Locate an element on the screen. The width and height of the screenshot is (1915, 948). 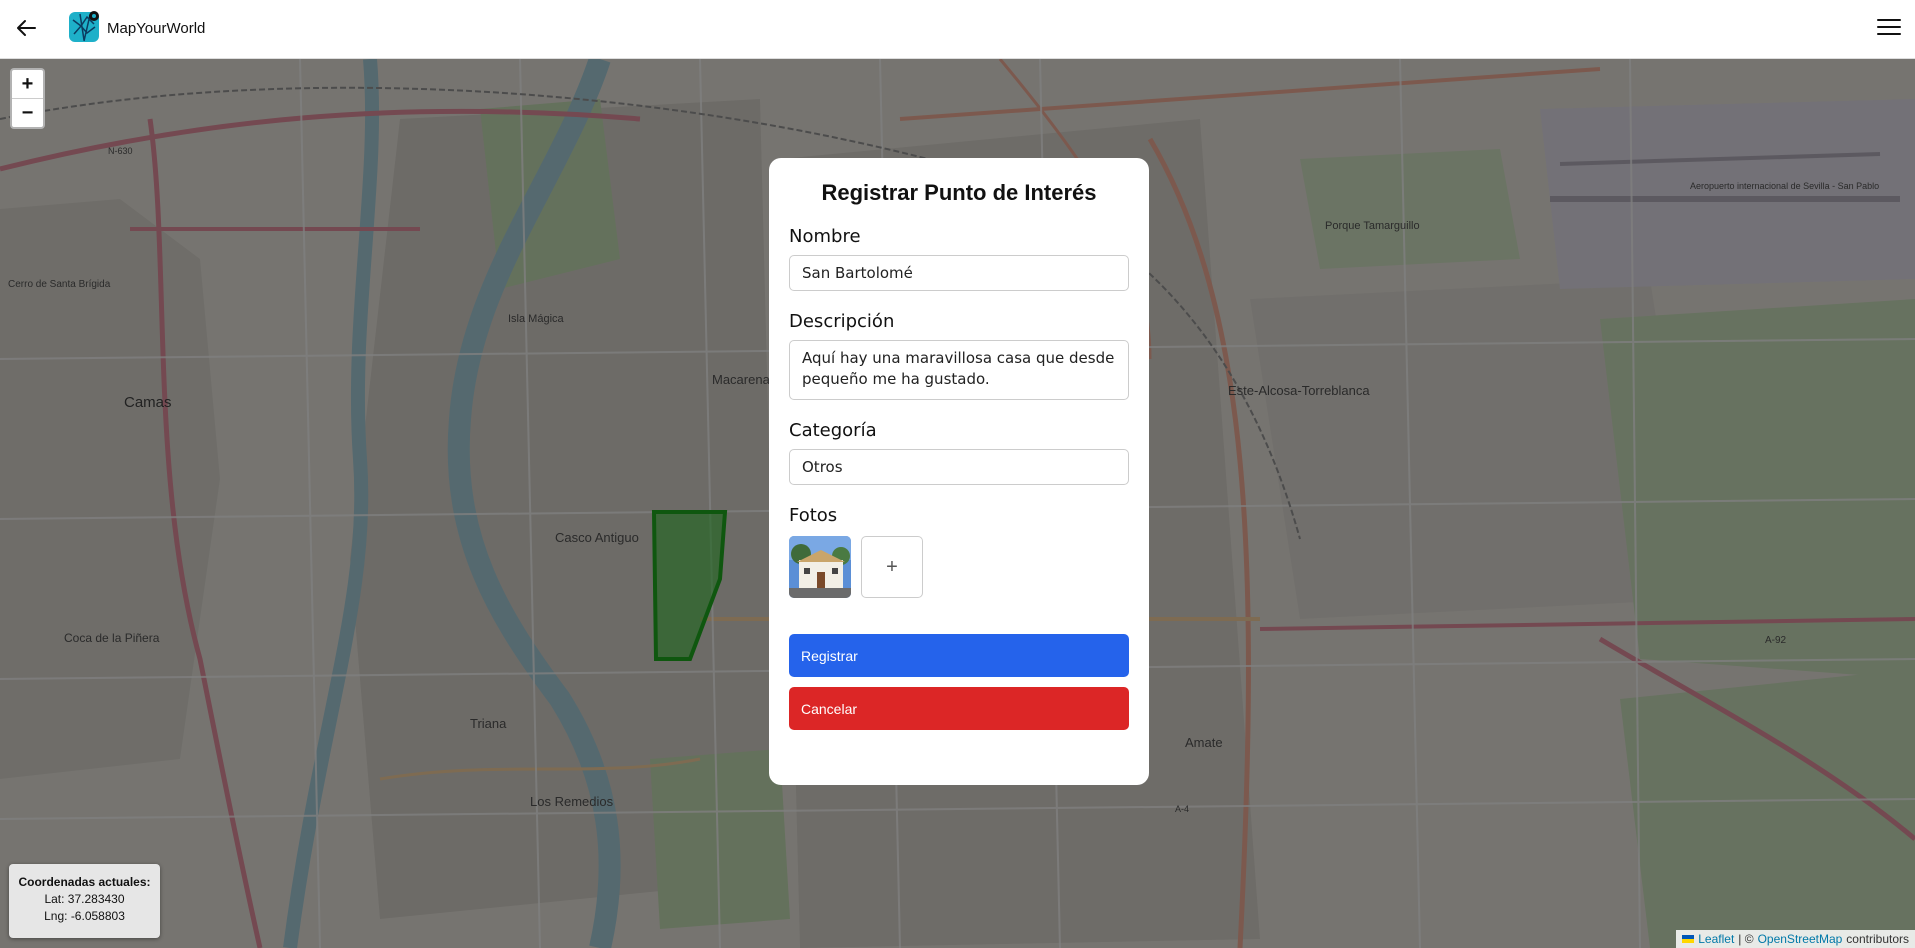
zoom-control: + − is located at coordinates (27, 98).